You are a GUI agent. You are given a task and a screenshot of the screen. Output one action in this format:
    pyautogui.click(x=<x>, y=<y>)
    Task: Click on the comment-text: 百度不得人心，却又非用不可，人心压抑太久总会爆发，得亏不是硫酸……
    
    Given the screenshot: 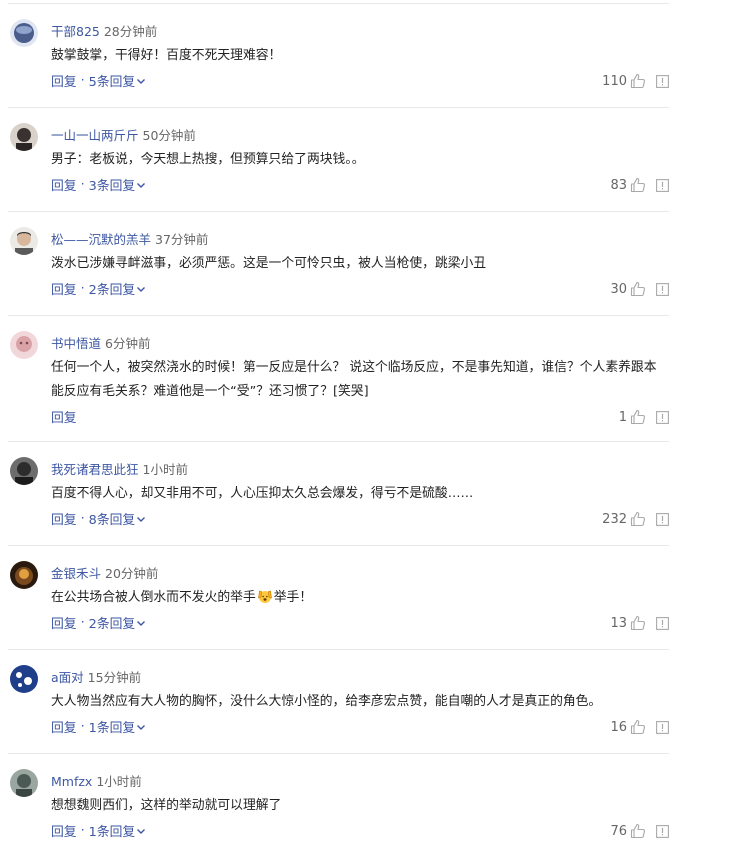 What is the action you would take?
    pyautogui.click(x=262, y=493)
    